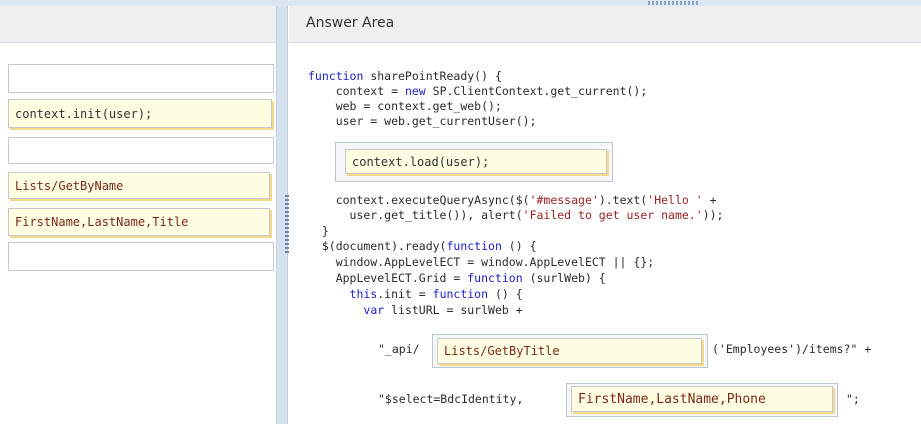 The width and height of the screenshot is (921, 424). Describe the element at coordinates (377, 246) in the screenshot. I see `code-text: $(document).ready(` at that location.